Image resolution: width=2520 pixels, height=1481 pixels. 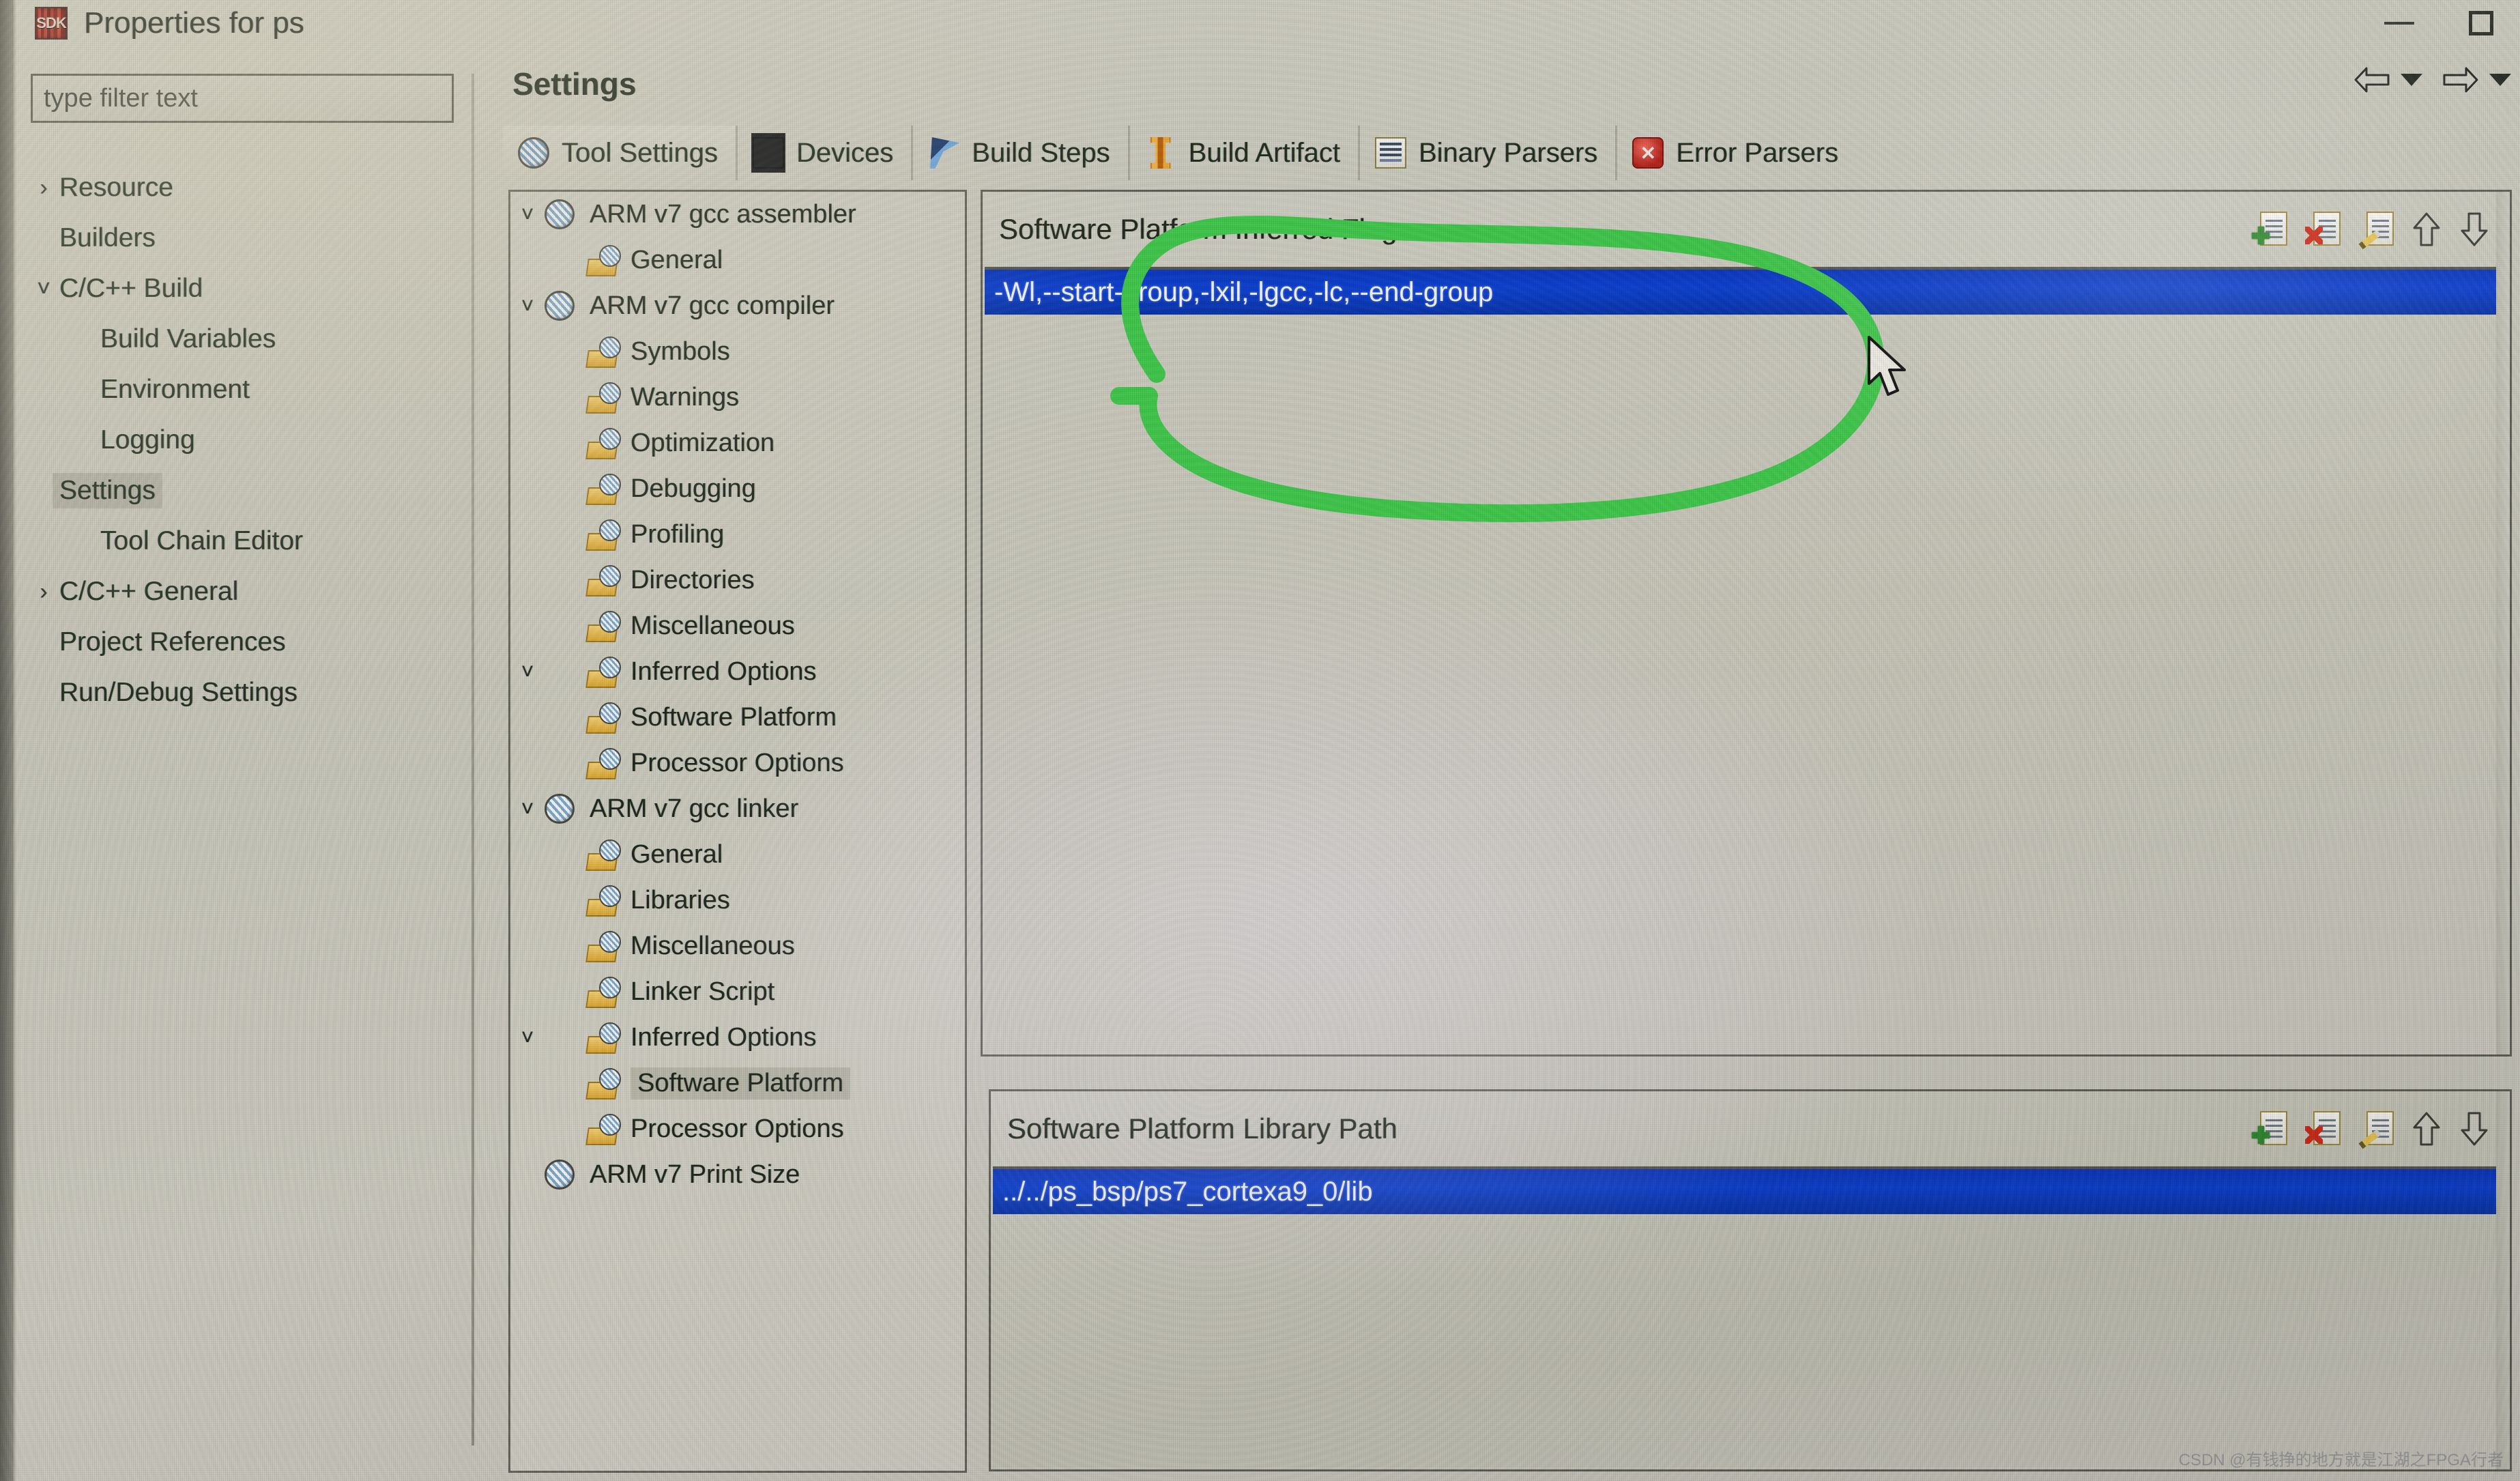 I want to click on sidebar-item-c-c-general: › C/C++ General, so click(x=248, y=591).